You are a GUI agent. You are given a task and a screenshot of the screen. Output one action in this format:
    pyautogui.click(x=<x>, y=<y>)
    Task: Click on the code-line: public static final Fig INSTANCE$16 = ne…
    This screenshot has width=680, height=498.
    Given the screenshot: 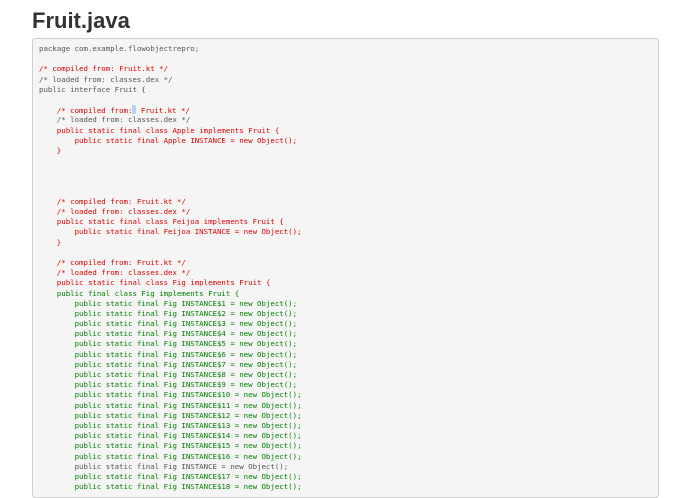 What is the action you would take?
    pyautogui.click(x=170, y=456)
    